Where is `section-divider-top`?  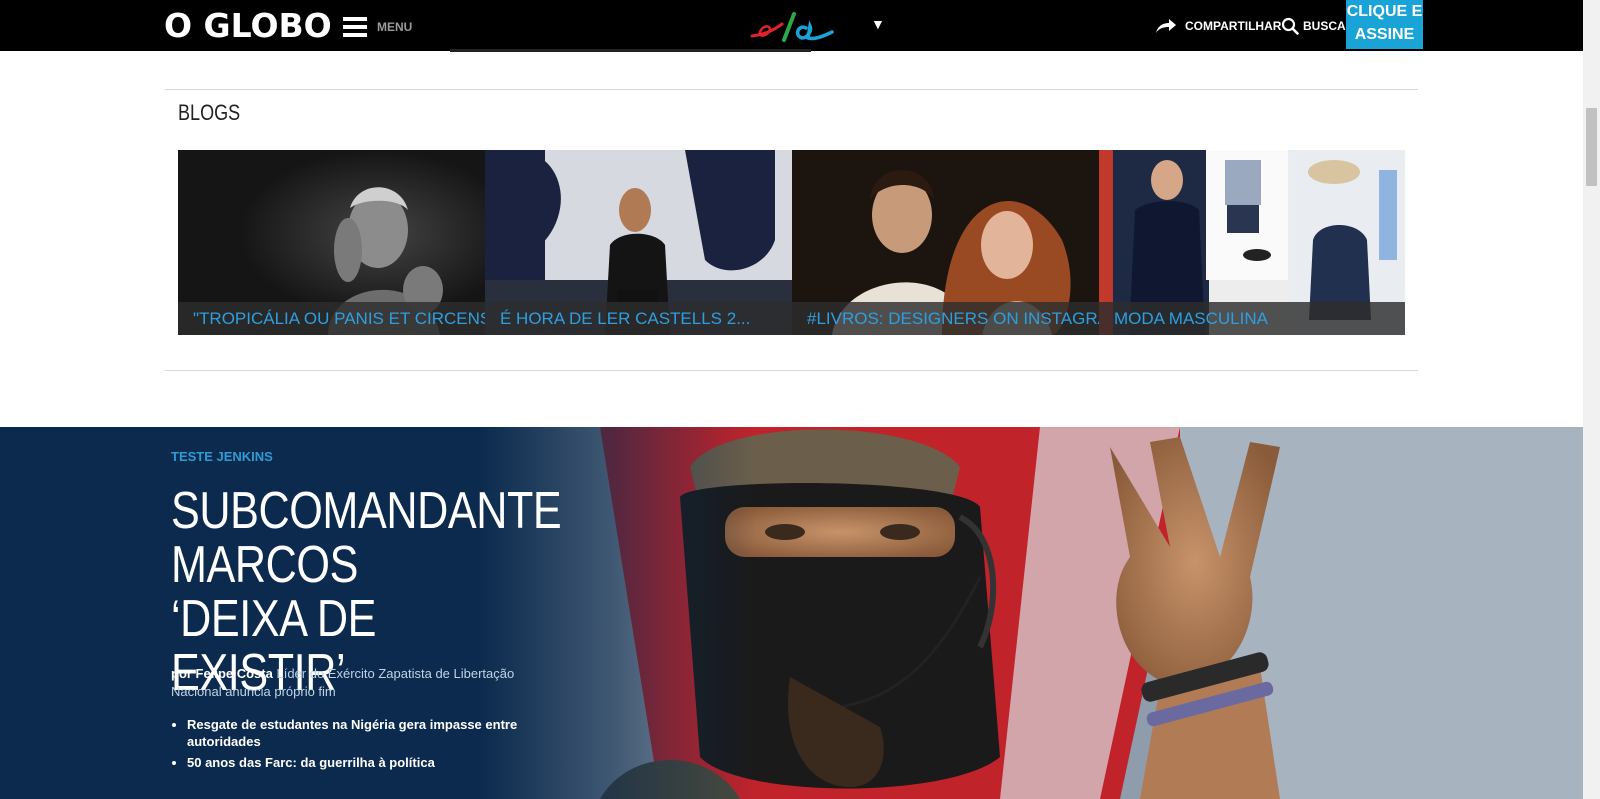
section-divider-top is located at coordinates (791, 89).